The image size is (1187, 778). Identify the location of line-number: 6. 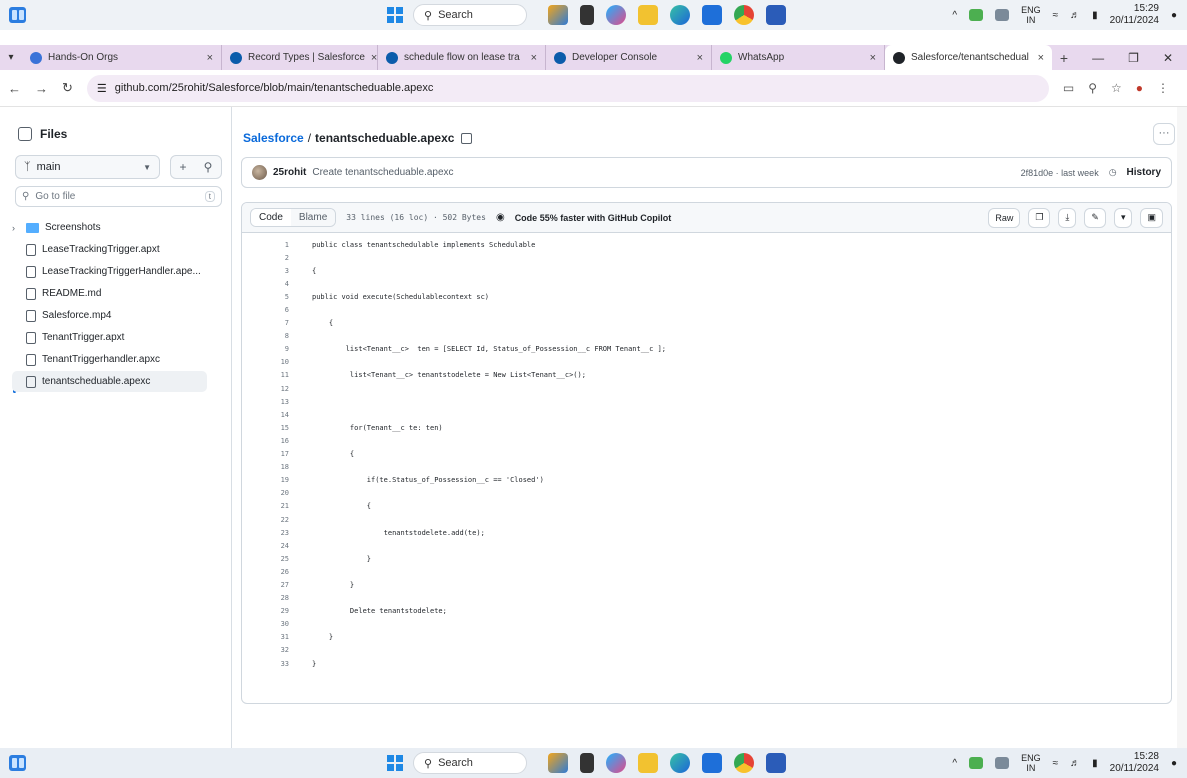
(265, 310).